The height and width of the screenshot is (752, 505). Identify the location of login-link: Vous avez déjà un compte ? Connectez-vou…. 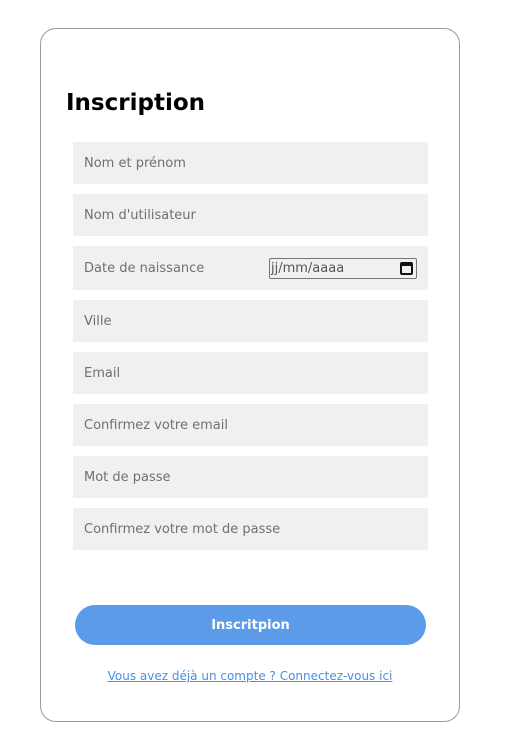
(250, 676).